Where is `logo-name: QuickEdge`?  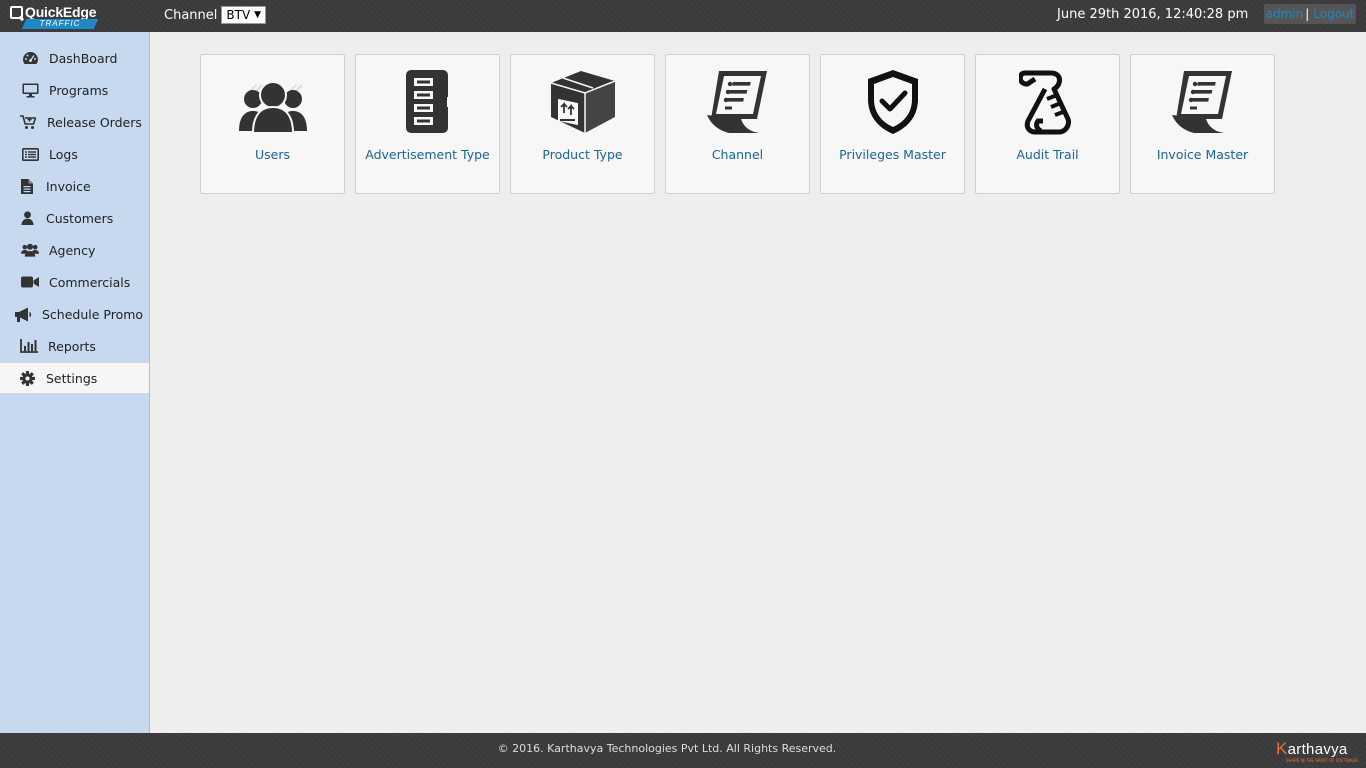 logo-name: QuickEdge is located at coordinates (61, 12).